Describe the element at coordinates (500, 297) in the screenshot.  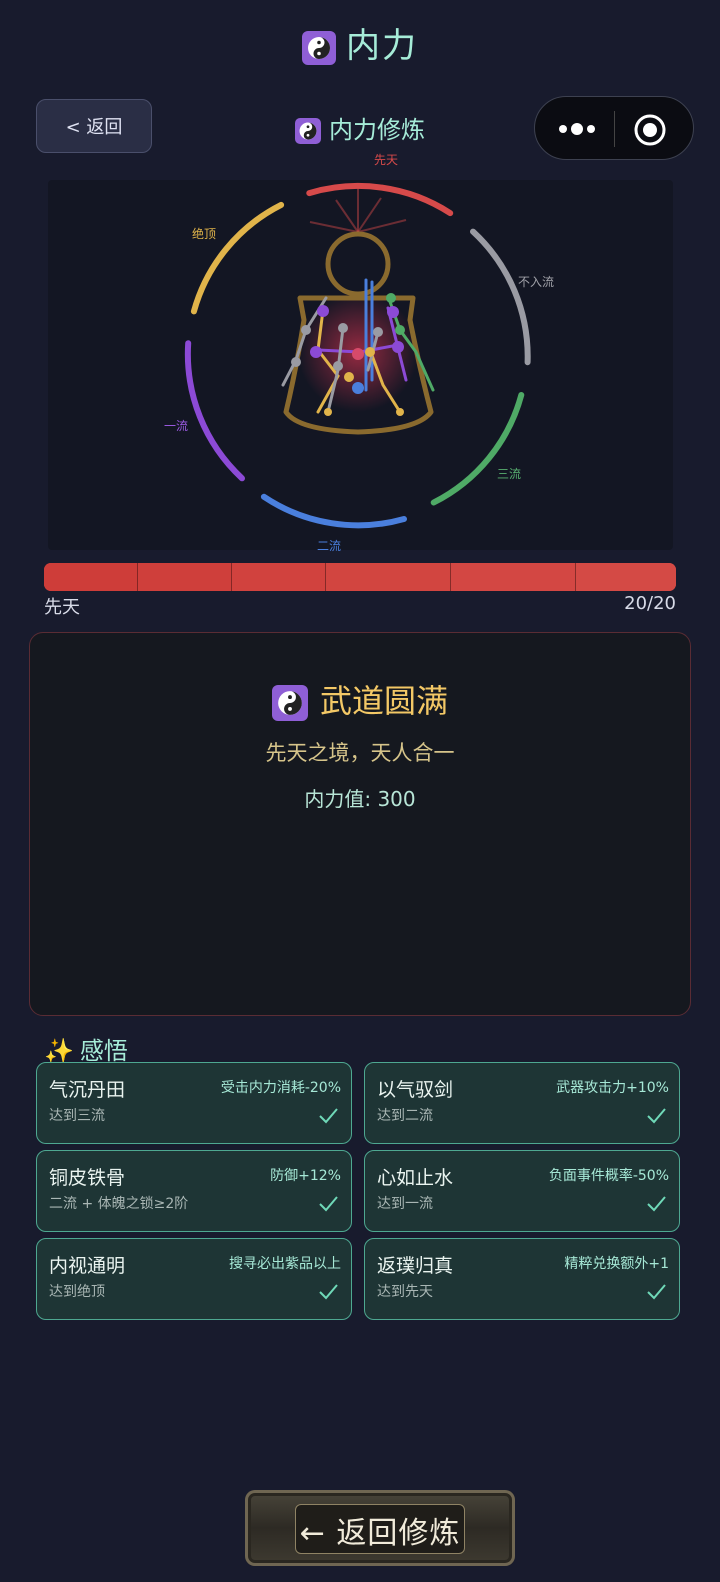
I see `ring-arc-burulu` at that location.